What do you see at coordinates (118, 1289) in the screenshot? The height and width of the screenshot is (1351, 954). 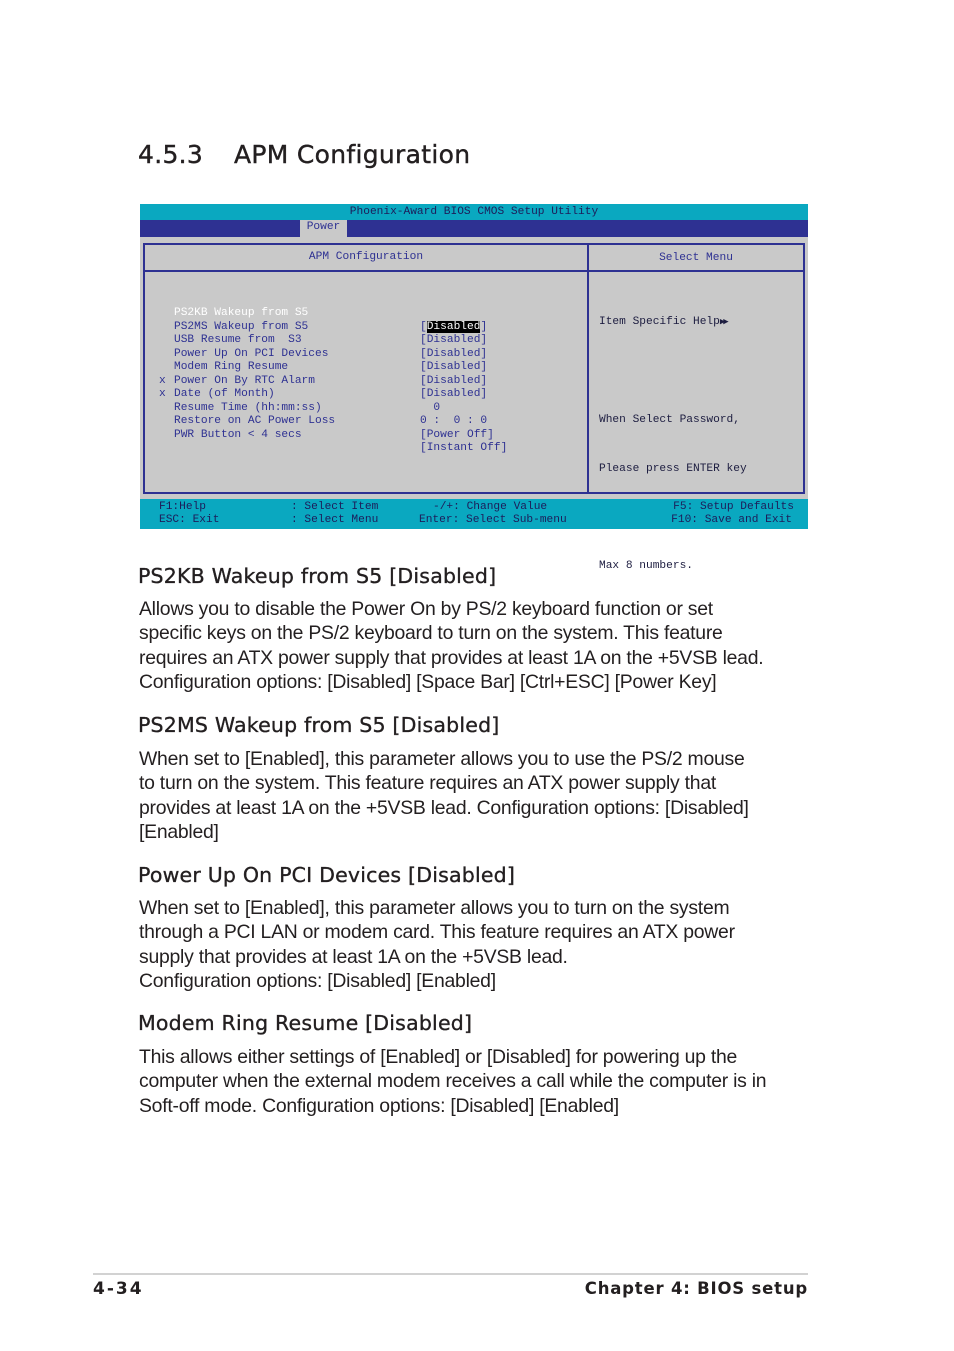 I see `page-number: 4-34` at bounding box center [118, 1289].